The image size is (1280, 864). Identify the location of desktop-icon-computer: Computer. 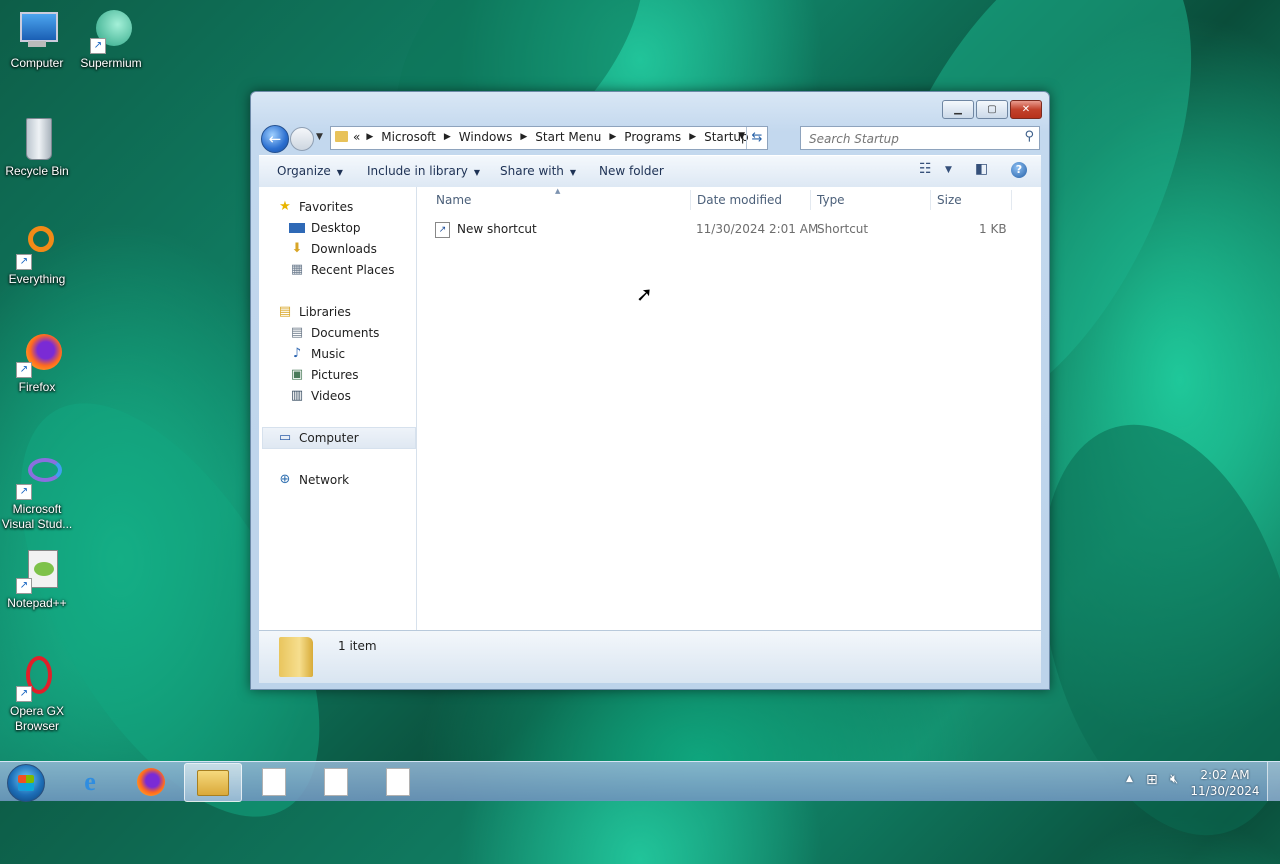
(37, 39).